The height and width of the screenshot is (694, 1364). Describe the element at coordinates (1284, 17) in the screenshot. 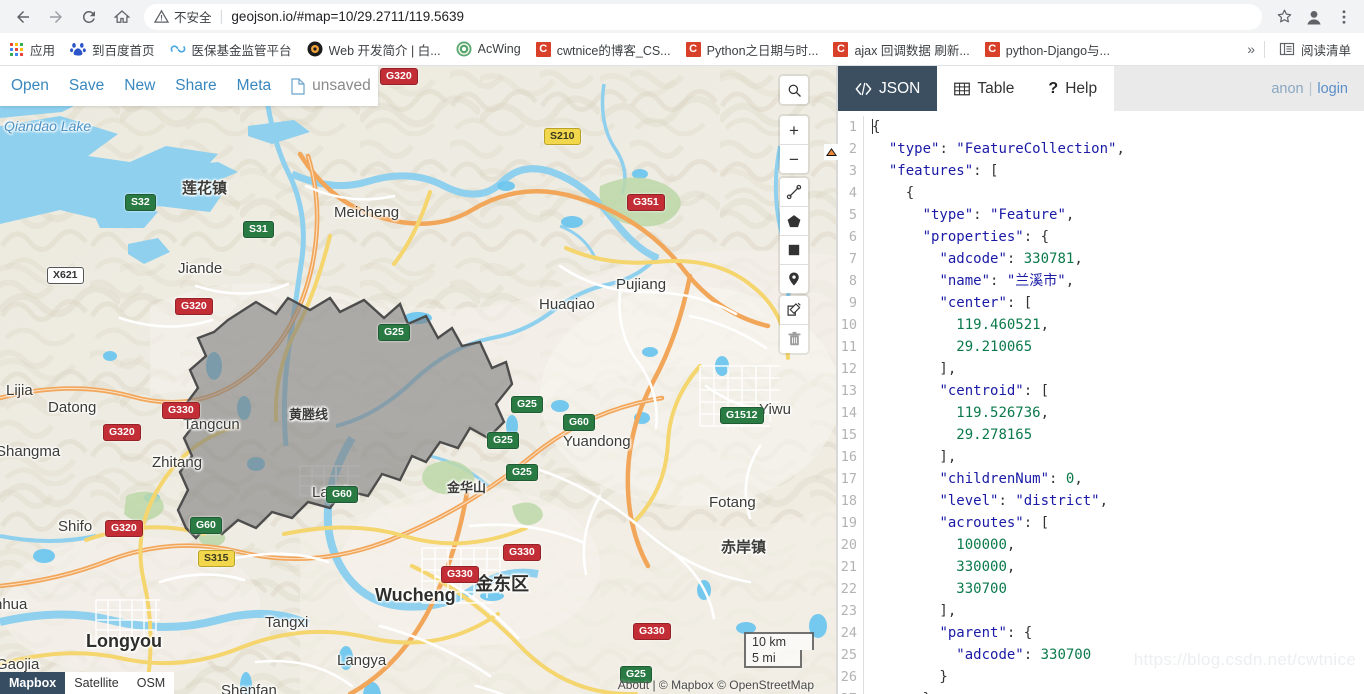

I see `bookmark-star-button` at that location.